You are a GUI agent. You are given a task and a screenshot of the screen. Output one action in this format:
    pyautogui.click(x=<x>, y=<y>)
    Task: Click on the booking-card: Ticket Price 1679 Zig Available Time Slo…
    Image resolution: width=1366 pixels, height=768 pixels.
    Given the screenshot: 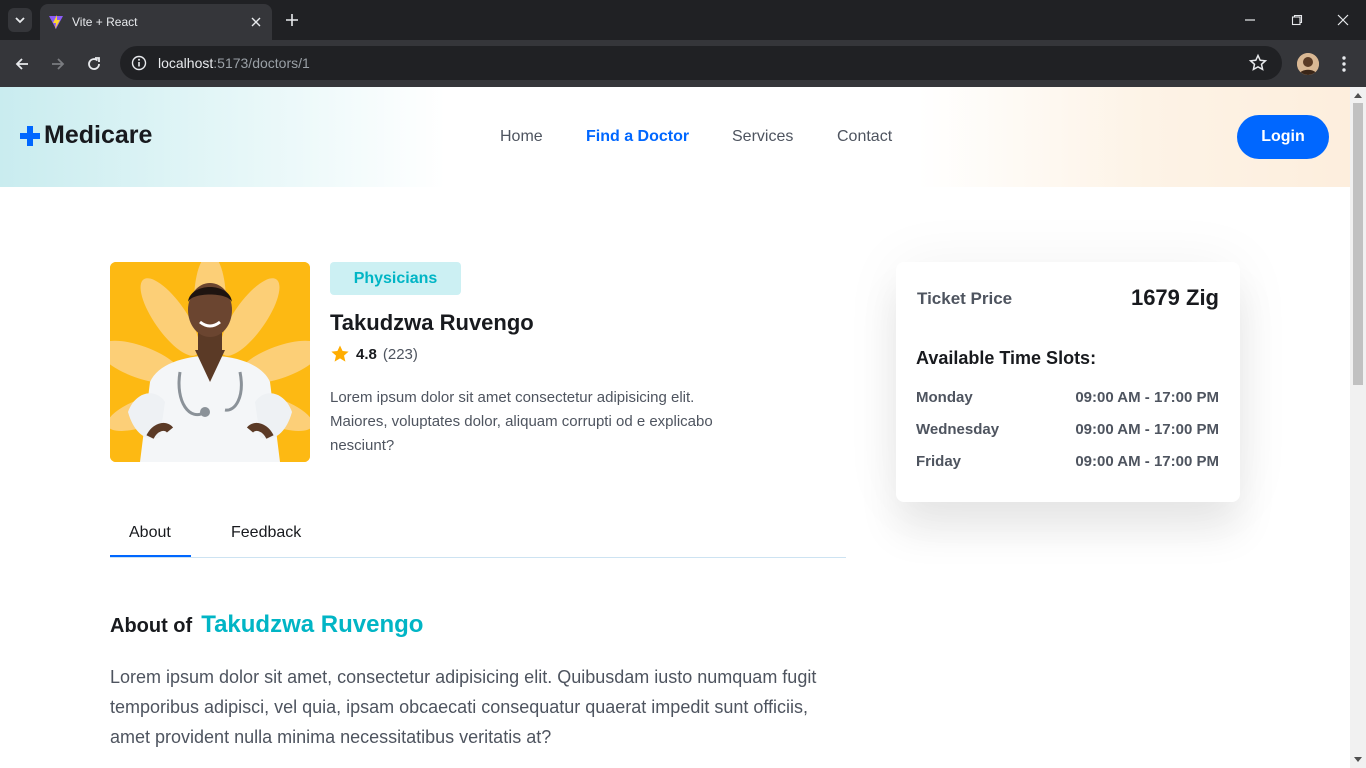 What is the action you would take?
    pyautogui.click(x=1068, y=382)
    